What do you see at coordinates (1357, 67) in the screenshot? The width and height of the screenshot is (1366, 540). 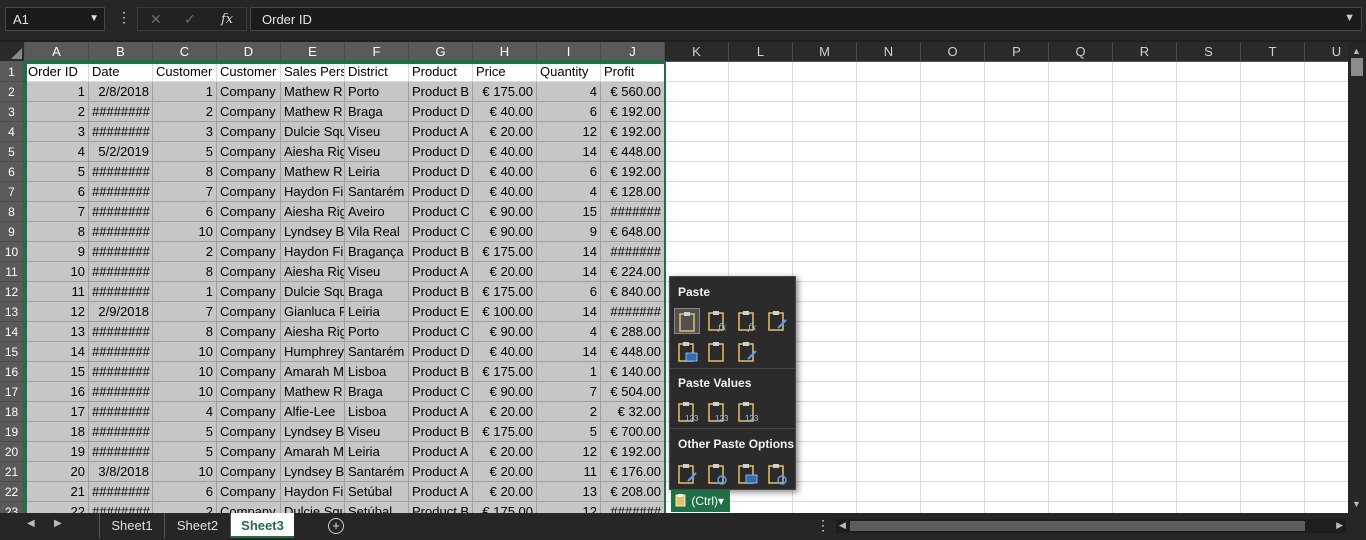 I see `scroll-thumb` at bounding box center [1357, 67].